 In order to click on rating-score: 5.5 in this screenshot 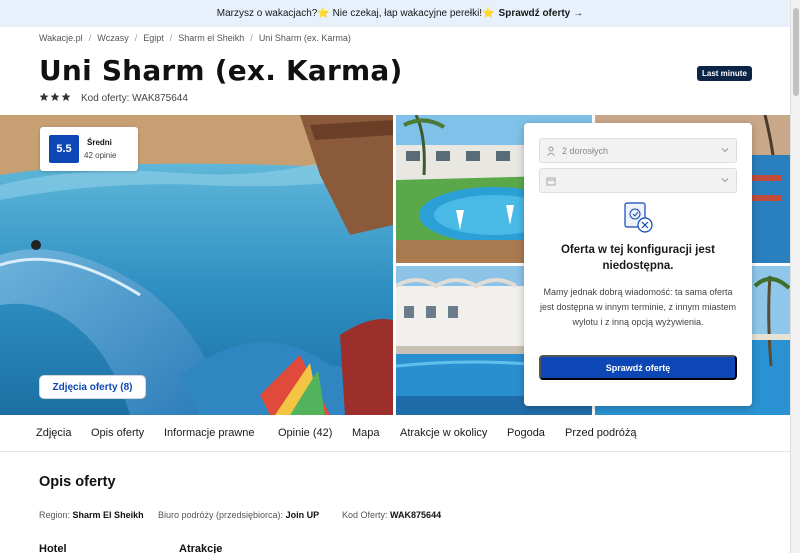, I will do `click(64, 149)`.